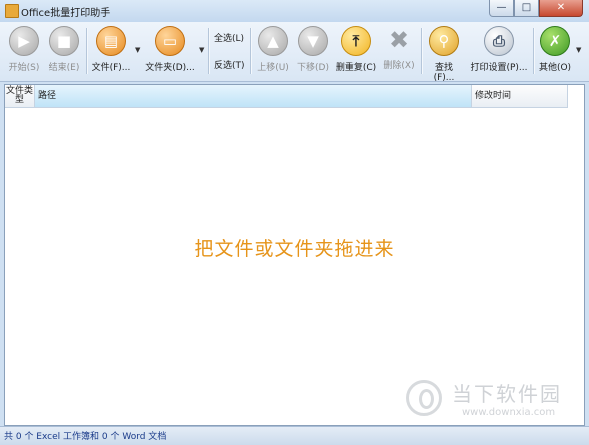 This screenshot has width=589, height=445. Describe the element at coordinates (555, 41) in the screenshot. I see `tools-icon: ✗` at that location.